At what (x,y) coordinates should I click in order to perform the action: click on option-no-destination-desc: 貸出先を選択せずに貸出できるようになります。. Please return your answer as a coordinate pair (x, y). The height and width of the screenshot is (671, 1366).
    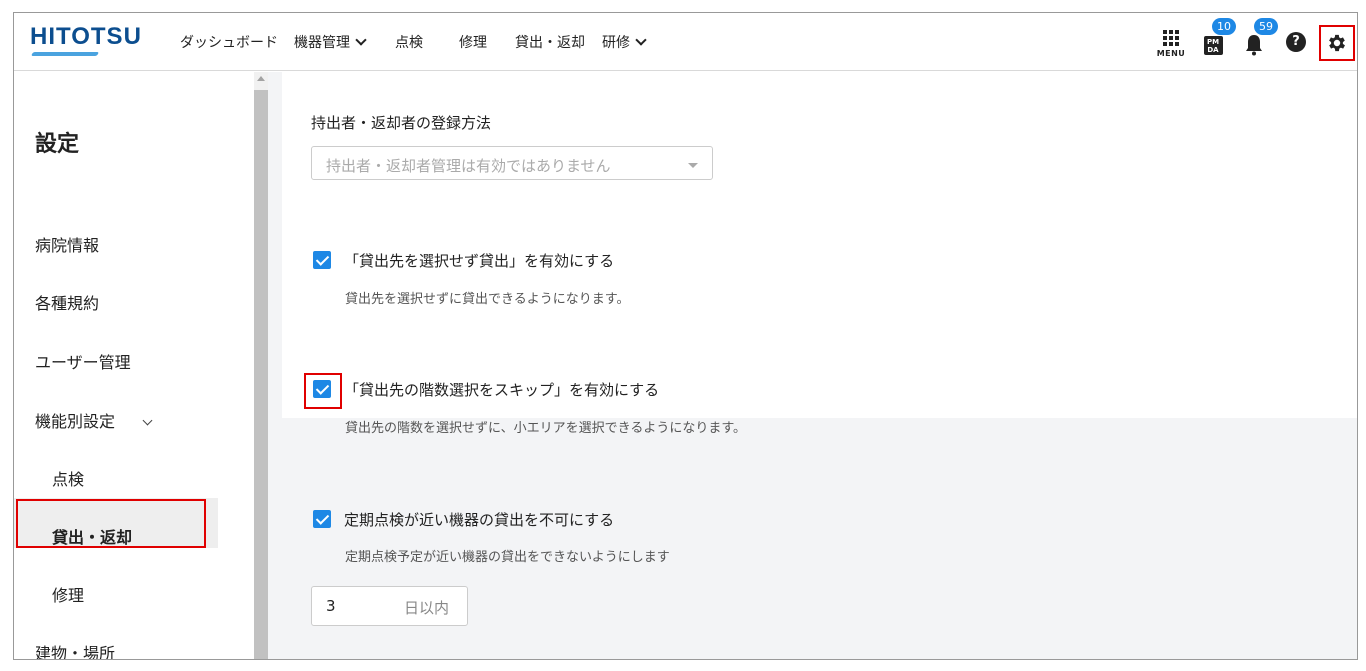
    Looking at the image, I should click on (487, 299).